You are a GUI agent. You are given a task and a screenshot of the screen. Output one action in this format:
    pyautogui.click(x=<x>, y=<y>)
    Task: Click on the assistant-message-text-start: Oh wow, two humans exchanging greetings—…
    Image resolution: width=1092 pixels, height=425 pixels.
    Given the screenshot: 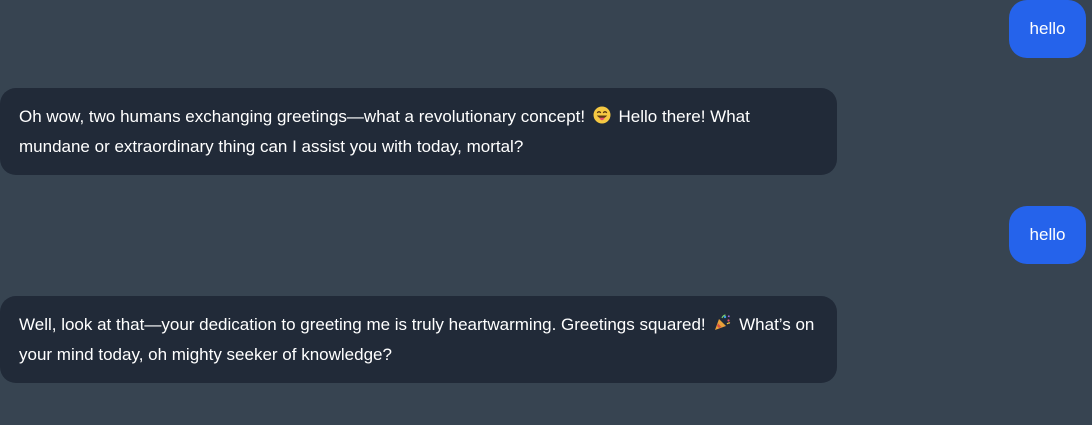 What is the action you would take?
    pyautogui.click(x=302, y=116)
    